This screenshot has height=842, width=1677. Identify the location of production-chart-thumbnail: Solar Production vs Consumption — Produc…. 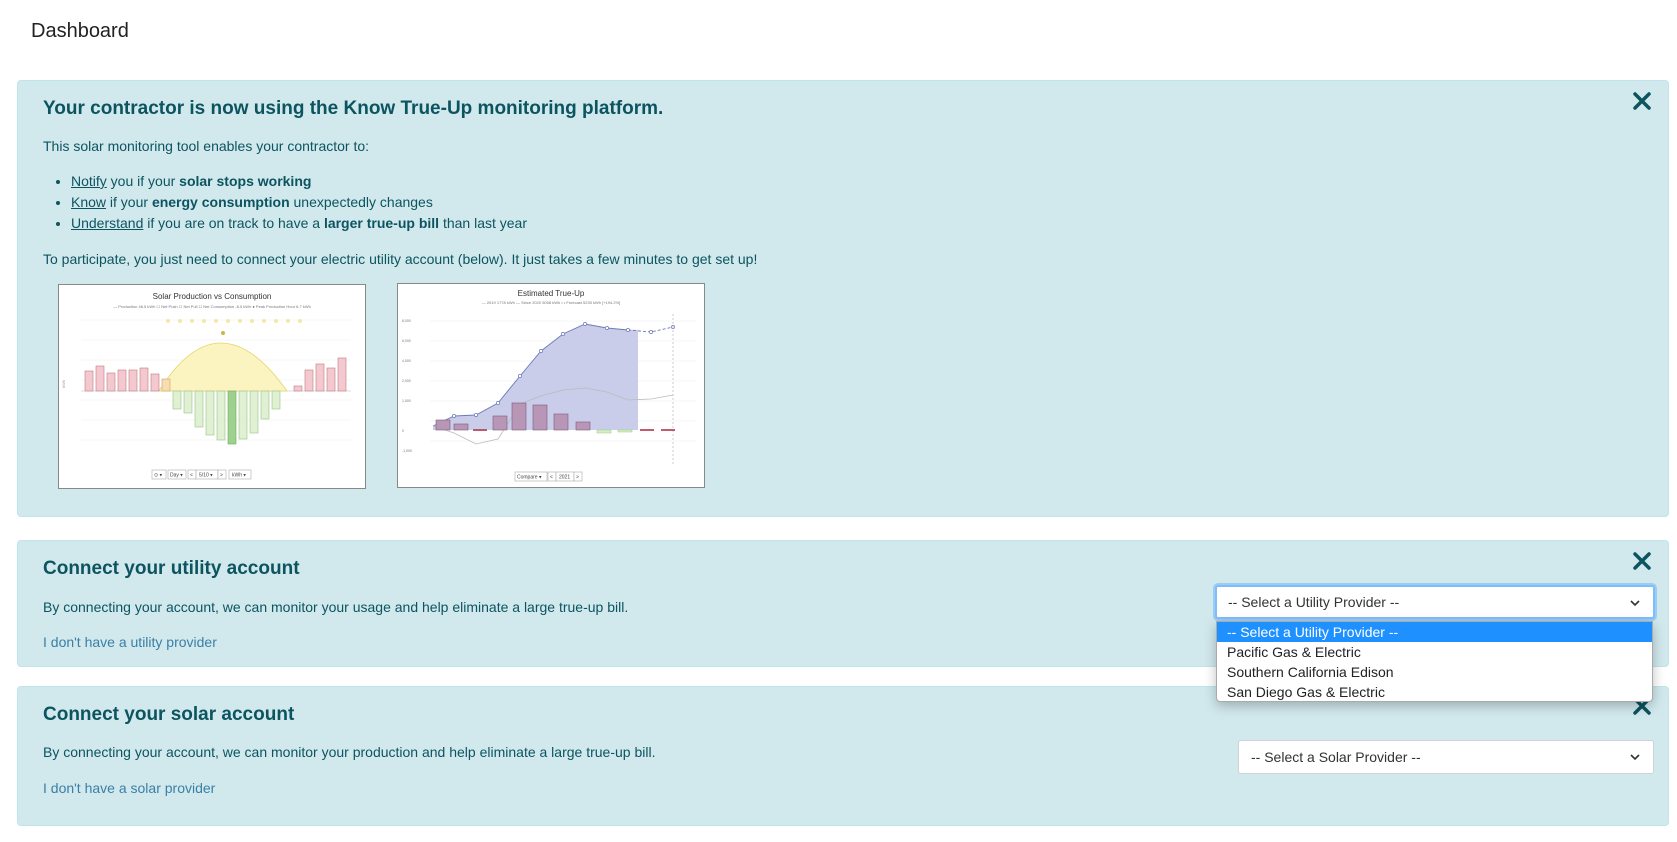
(212, 386).